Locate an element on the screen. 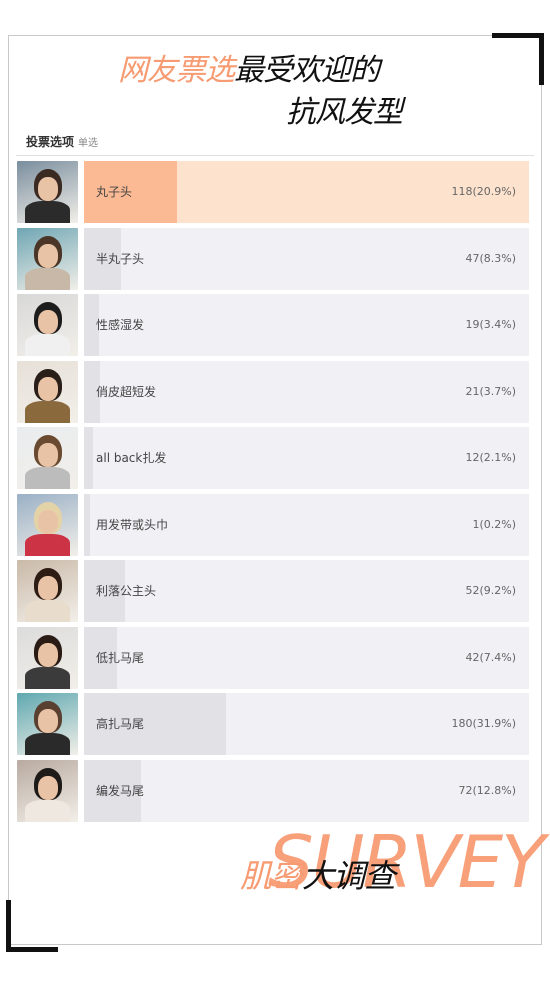 The height and width of the screenshot is (984, 550). vote-bar-track: 利落公主头 52(9.2%) is located at coordinates (306, 591).